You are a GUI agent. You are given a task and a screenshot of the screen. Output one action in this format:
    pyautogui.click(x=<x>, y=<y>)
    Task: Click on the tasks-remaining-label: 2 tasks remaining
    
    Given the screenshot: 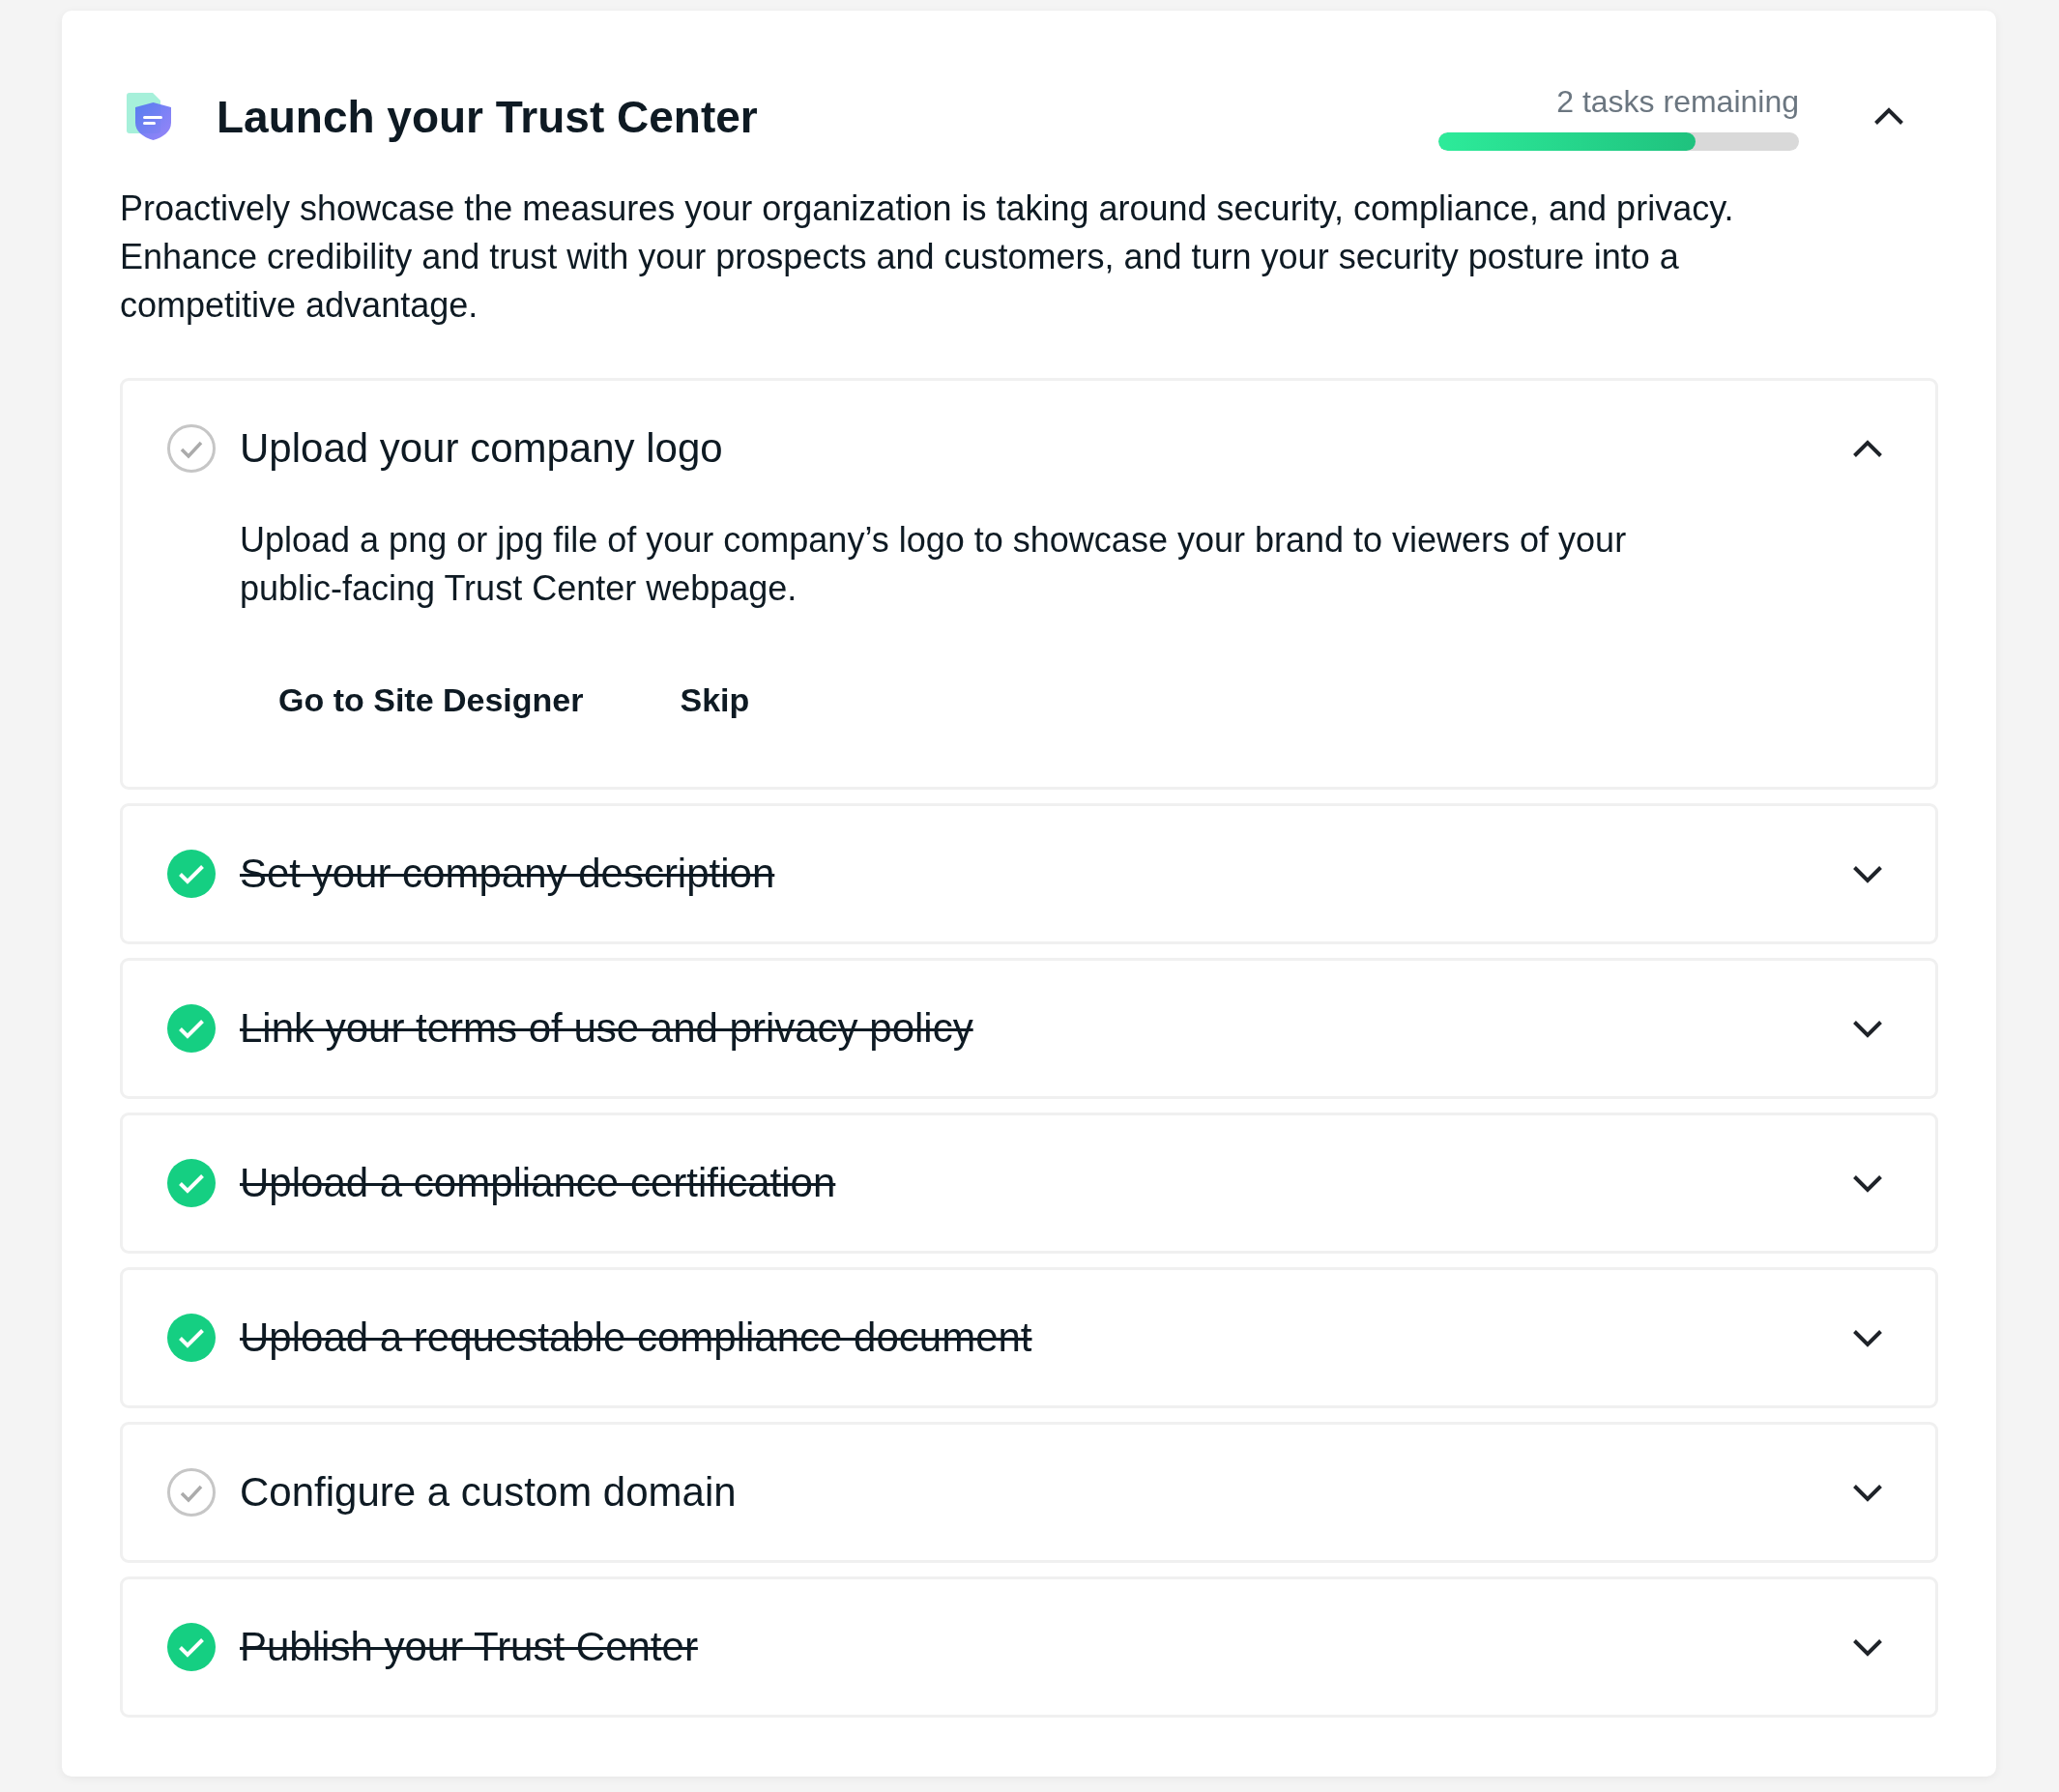 What is the action you would take?
    pyautogui.click(x=1677, y=102)
    